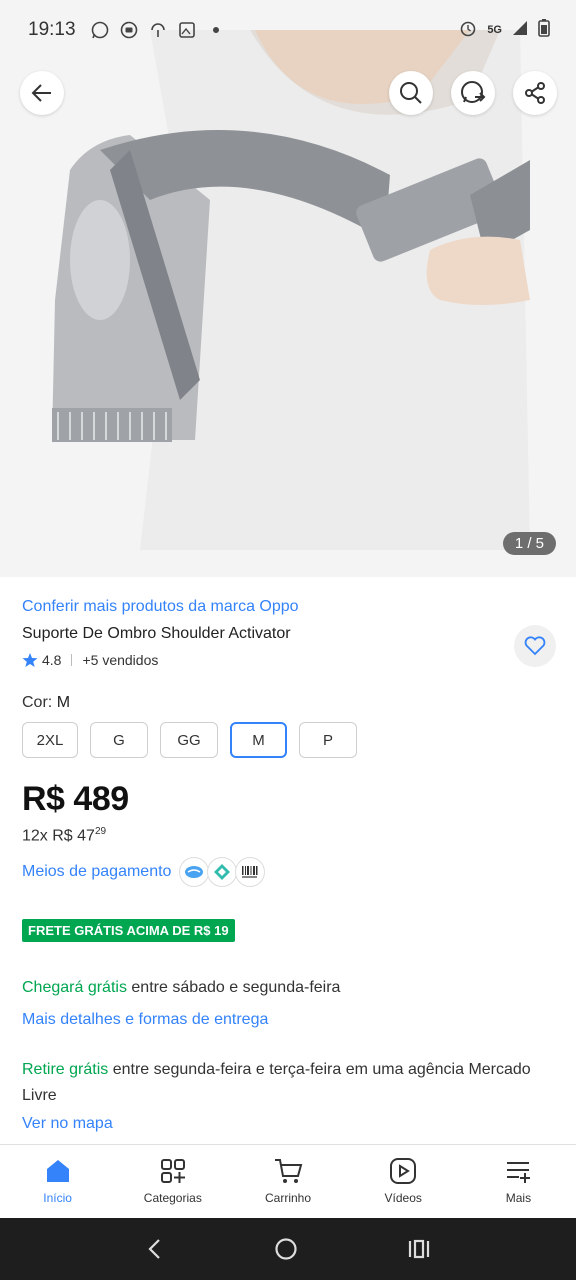 Image resolution: width=576 pixels, height=1280 pixels. What do you see at coordinates (172, 1198) in the screenshot?
I see `nav-label-categorias: Categorias` at bounding box center [172, 1198].